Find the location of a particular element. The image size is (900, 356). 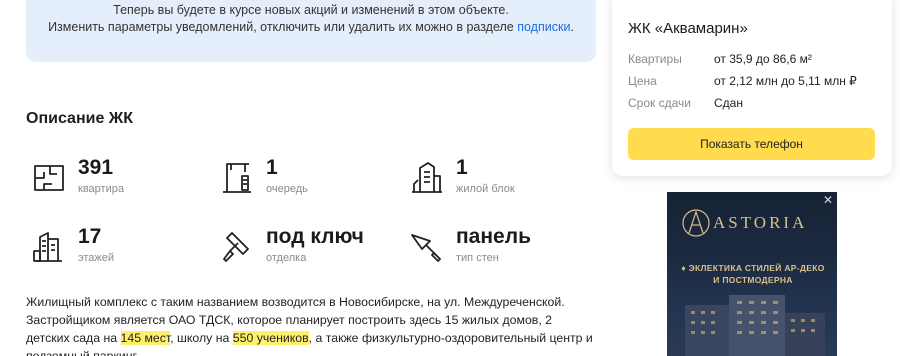

card-row-key: Цена is located at coordinates (642, 81).